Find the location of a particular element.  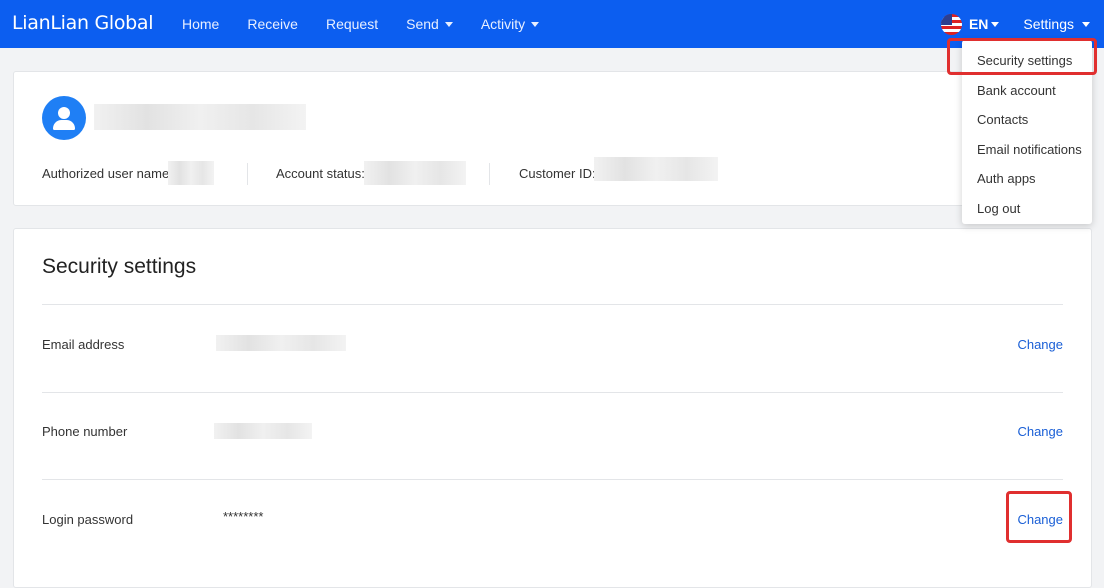

menu-item-contacts: Contacts is located at coordinates (1027, 120).